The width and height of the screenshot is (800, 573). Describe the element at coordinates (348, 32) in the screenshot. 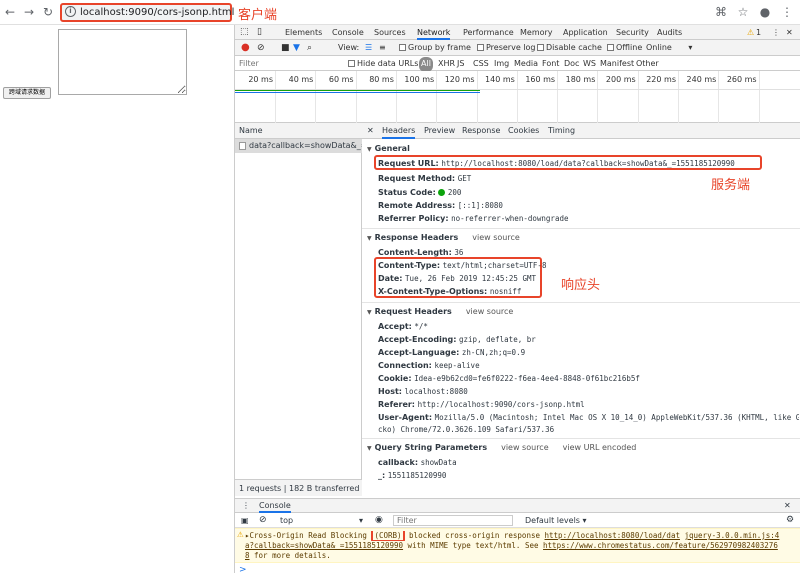

I see `tab-console: Console` at that location.